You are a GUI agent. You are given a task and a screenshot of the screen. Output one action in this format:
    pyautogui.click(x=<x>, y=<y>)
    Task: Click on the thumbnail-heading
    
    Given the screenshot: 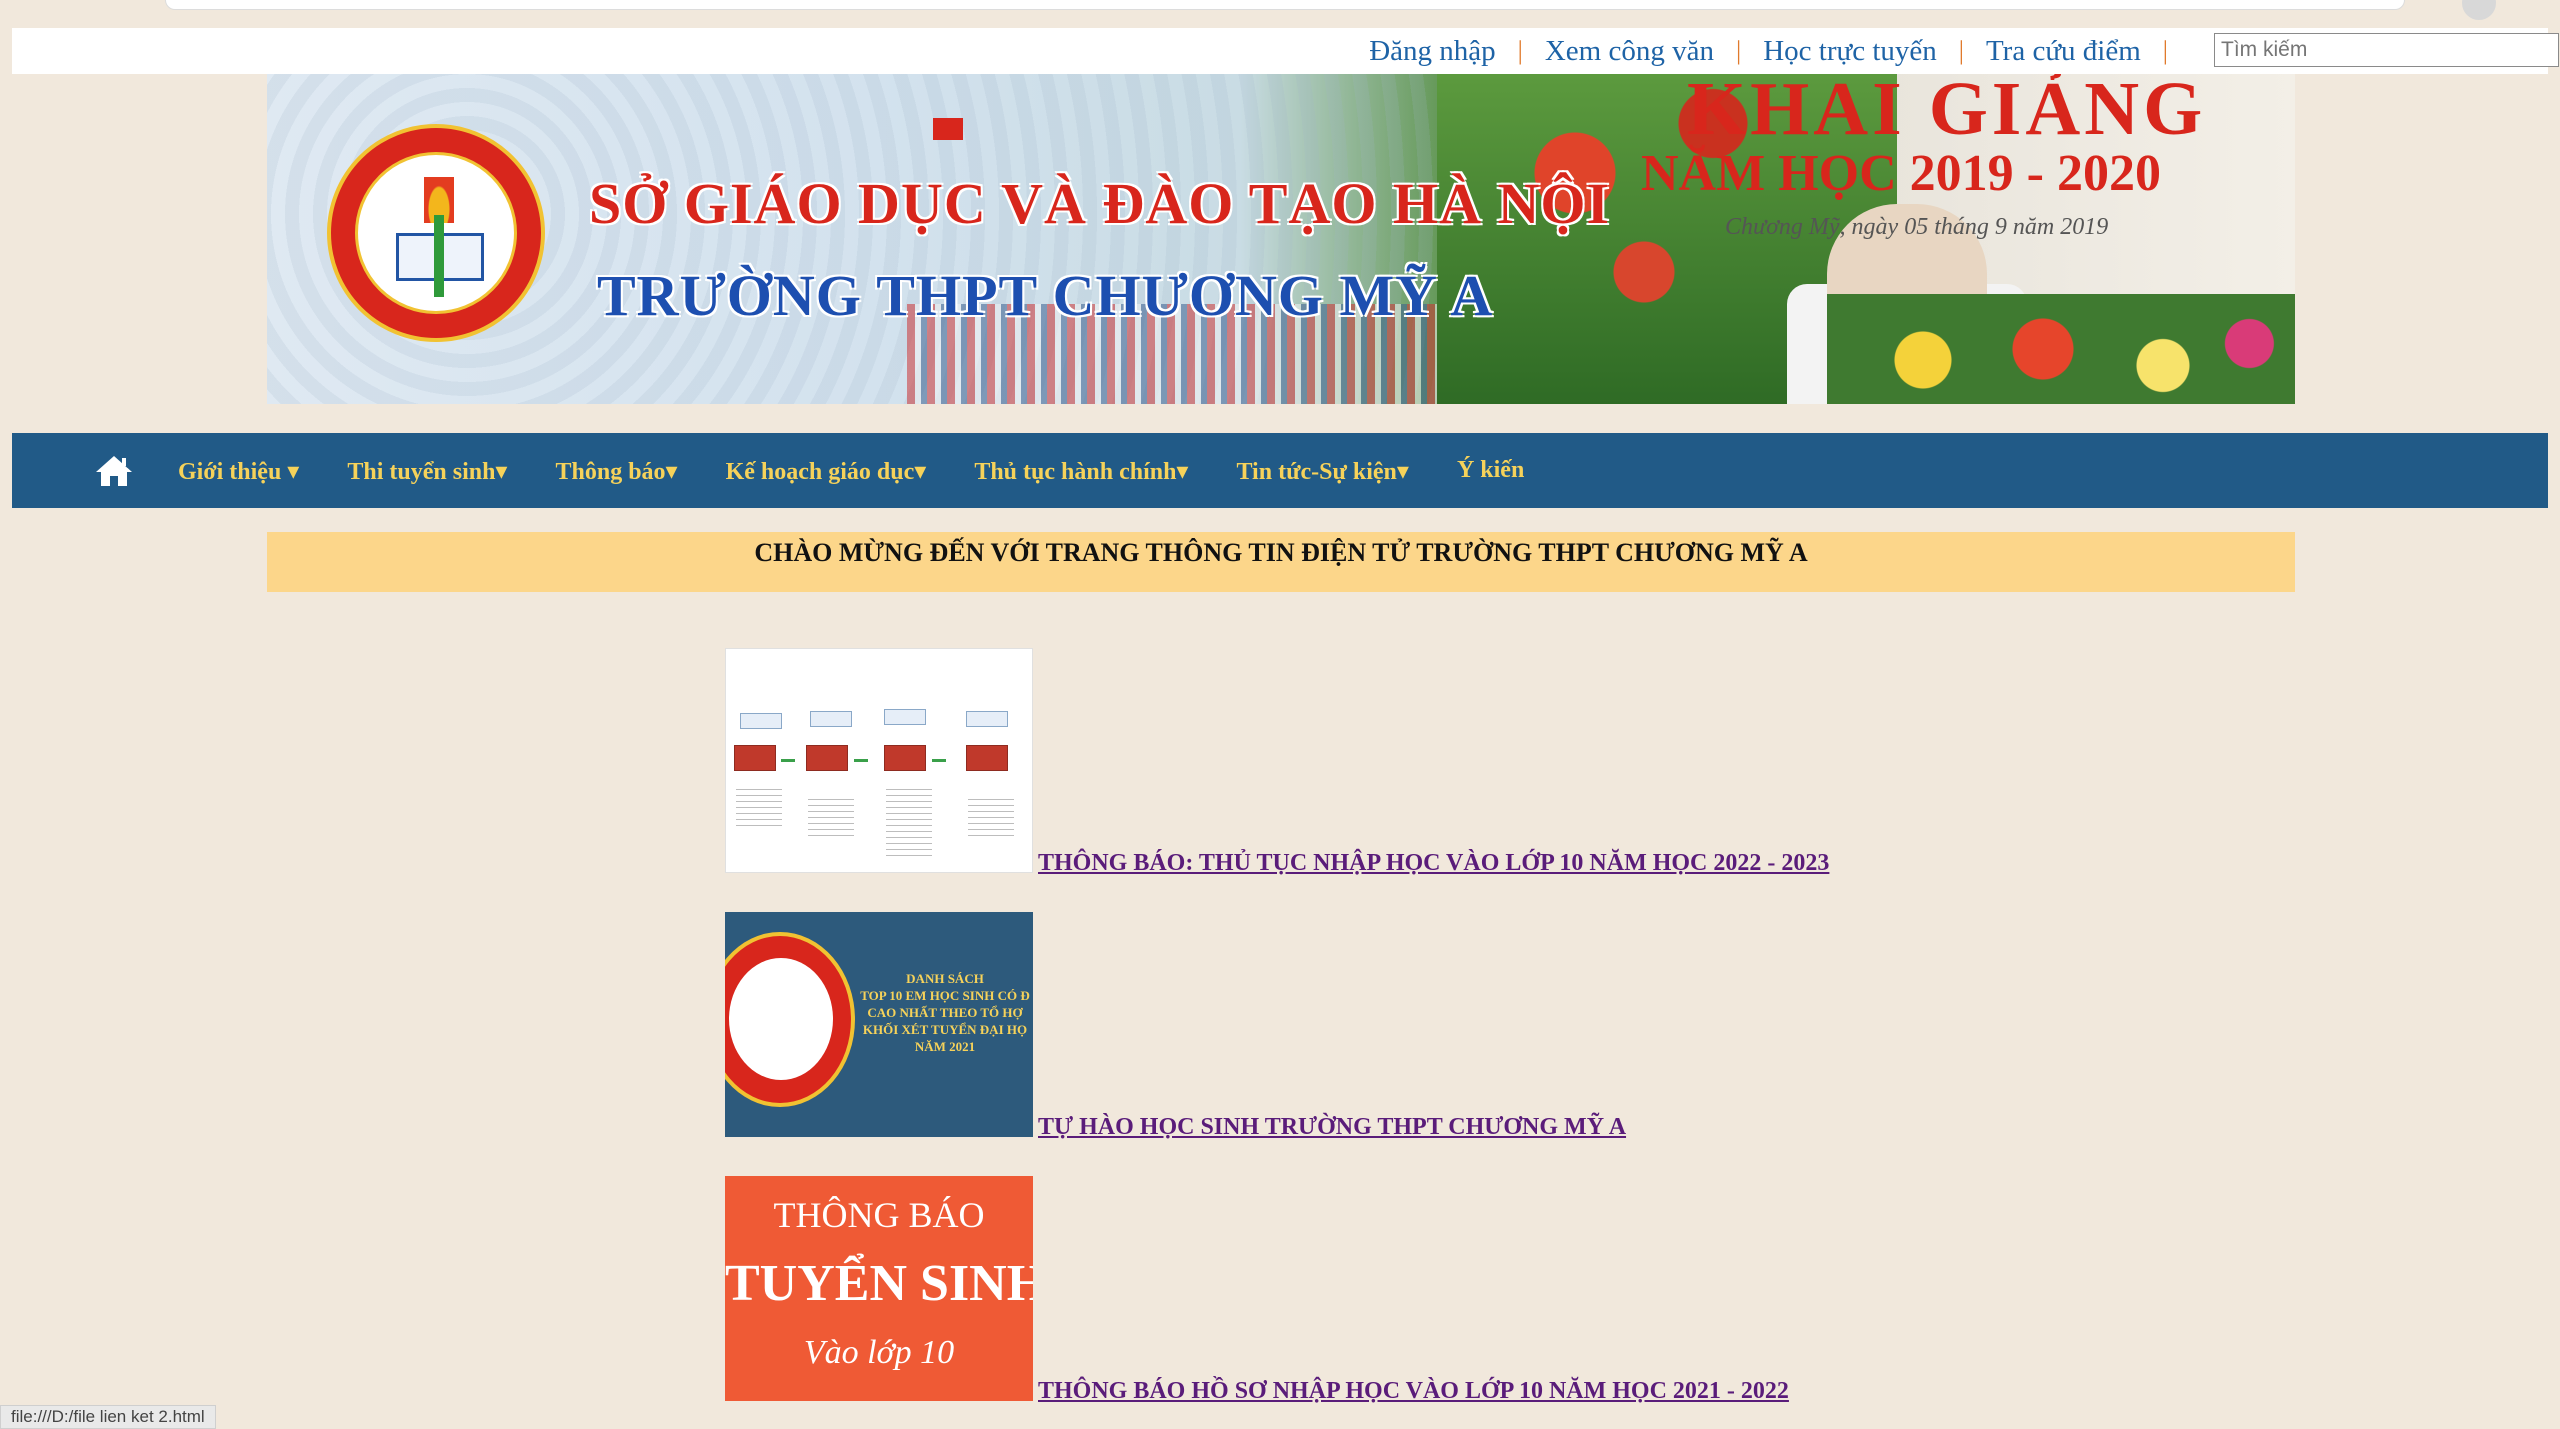 What is the action you would take?
    pyautogui.click(x=881, y=662)
    